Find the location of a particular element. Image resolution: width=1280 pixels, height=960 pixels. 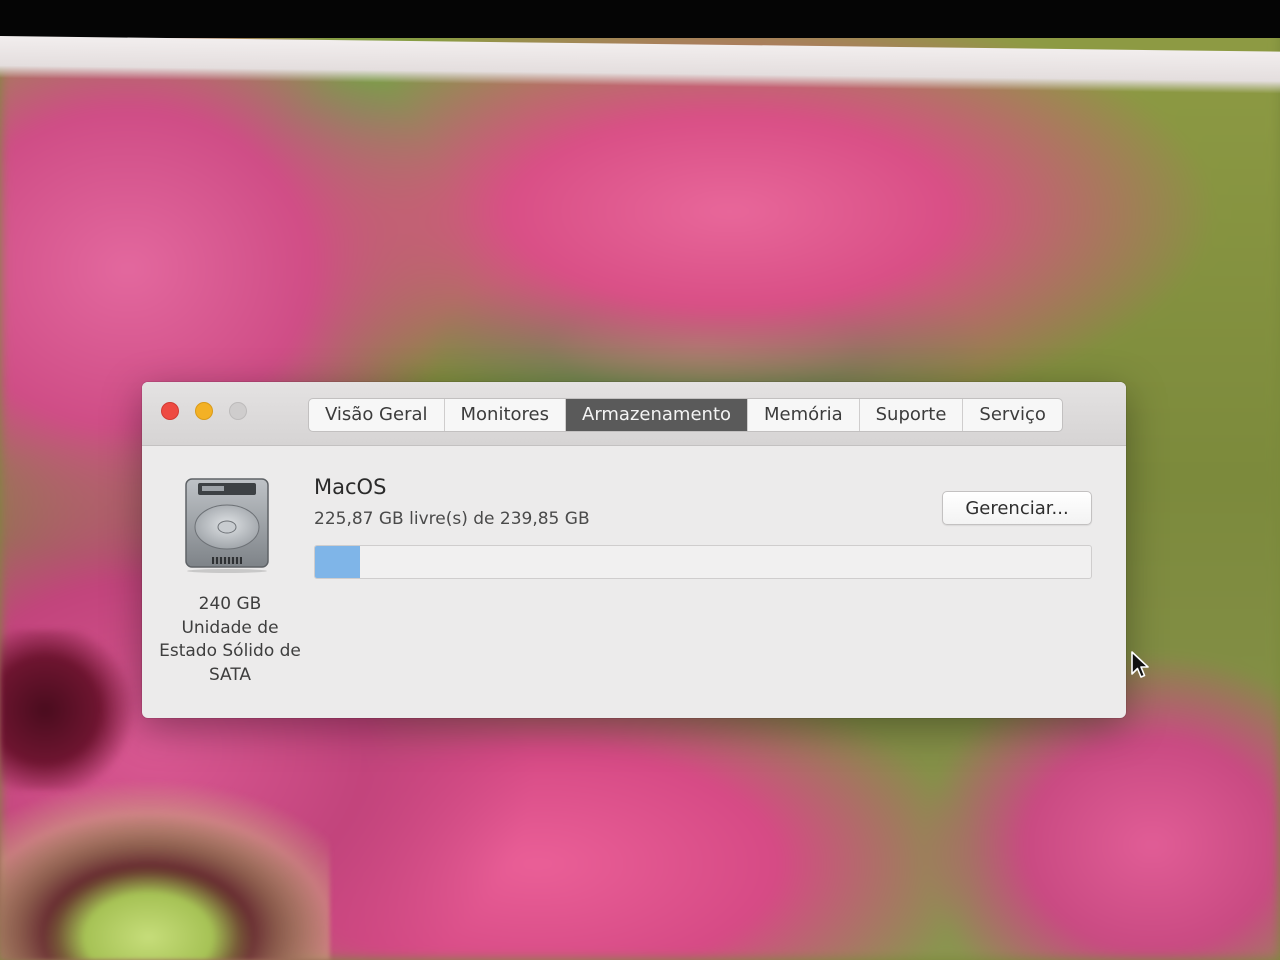

disk-type-line-2: Estado Sólido de is located at coordinates (230, 651).